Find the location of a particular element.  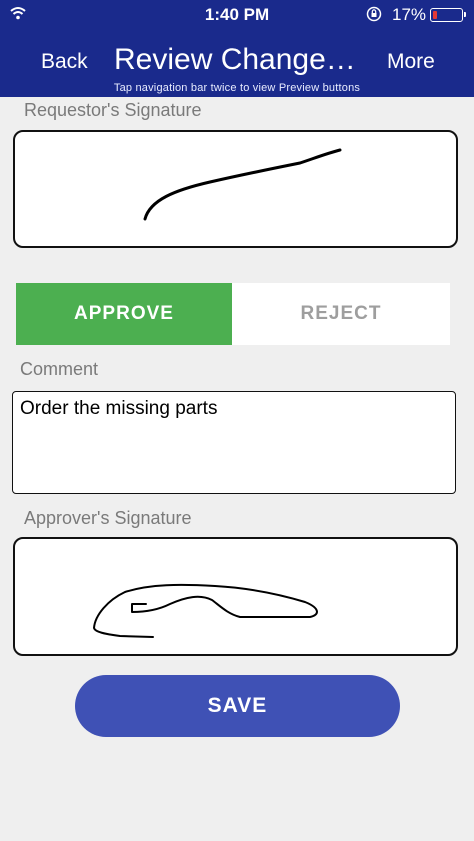

save-button: SAVE is located at coordinates (237, 706).